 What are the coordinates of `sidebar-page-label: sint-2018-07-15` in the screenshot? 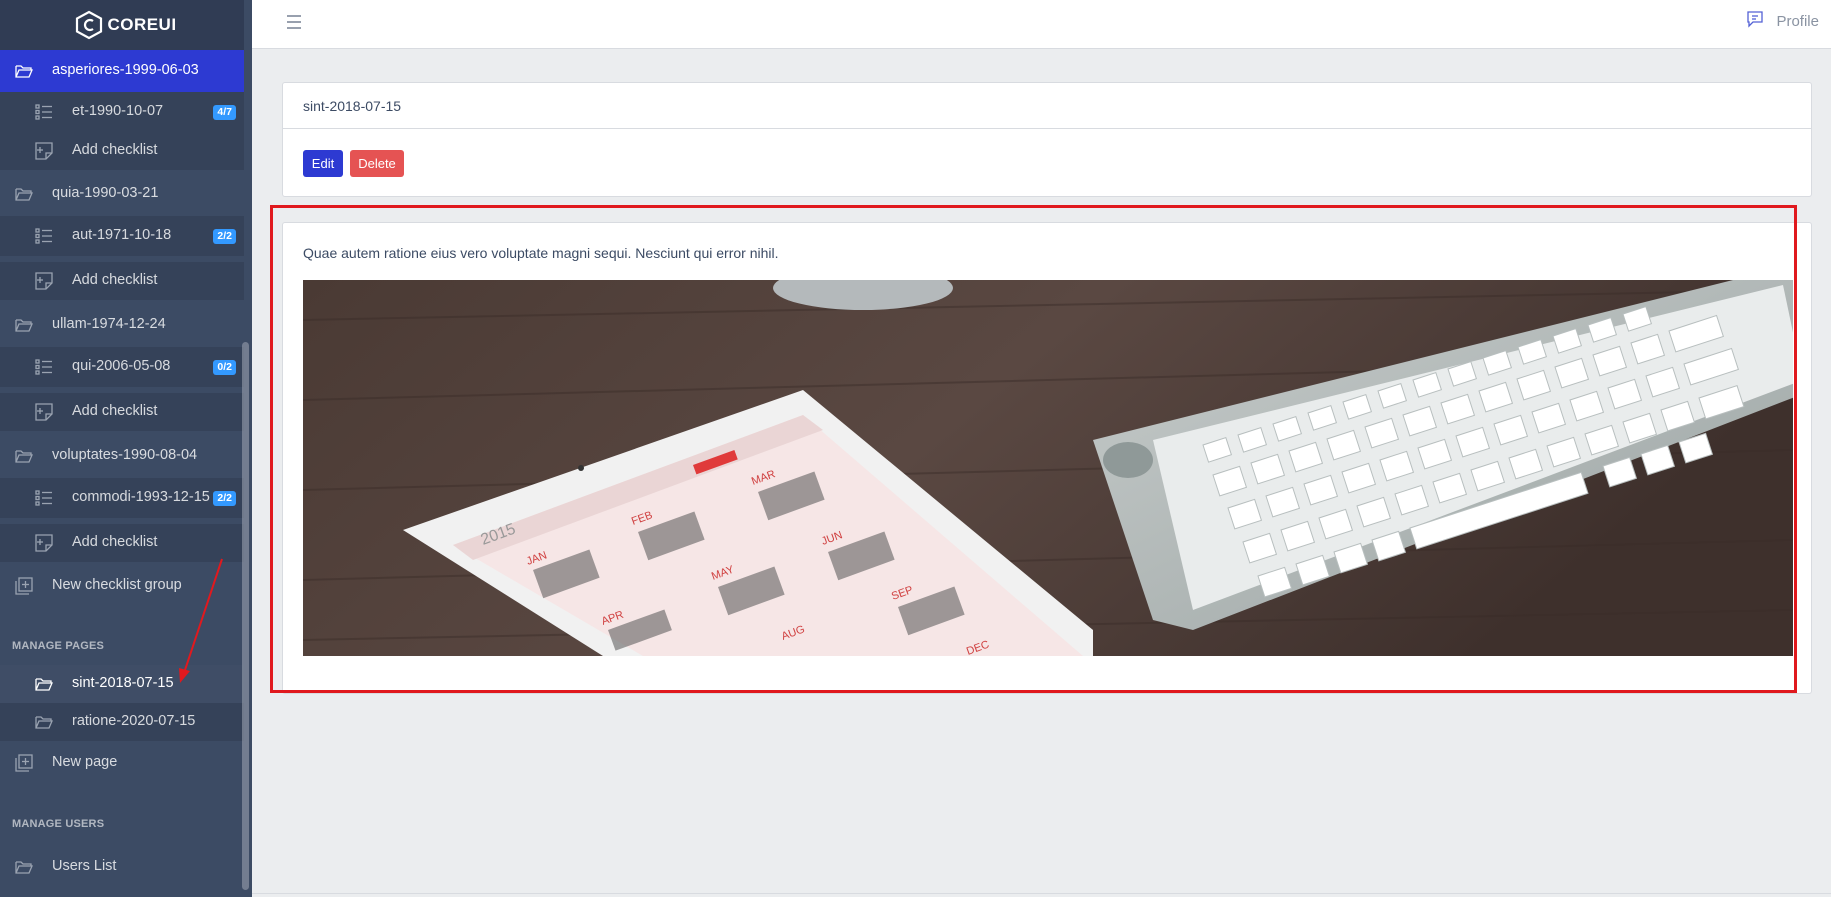 It's located at (123, 683).